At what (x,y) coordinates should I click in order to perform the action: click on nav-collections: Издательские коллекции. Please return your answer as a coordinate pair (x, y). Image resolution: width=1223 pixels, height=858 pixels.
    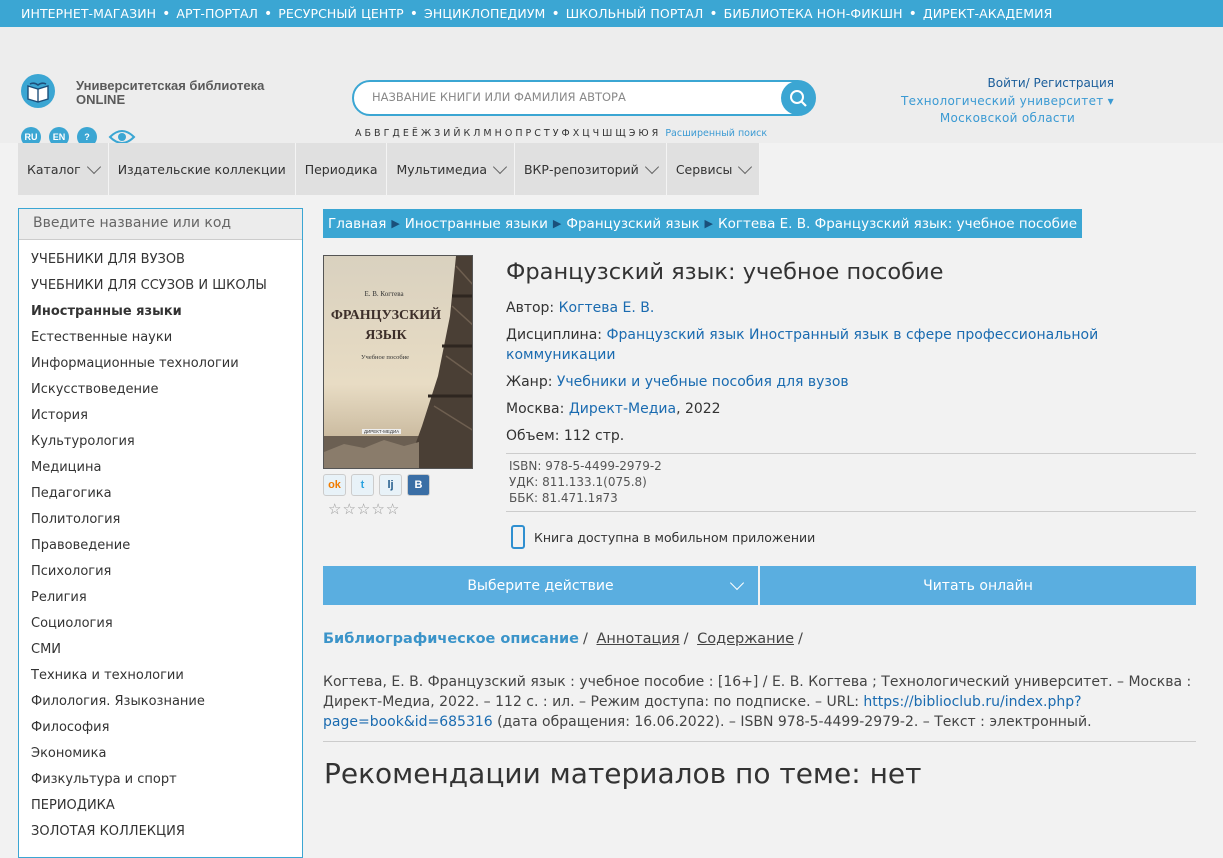
    Looking at the image, I should click on (202, 169).